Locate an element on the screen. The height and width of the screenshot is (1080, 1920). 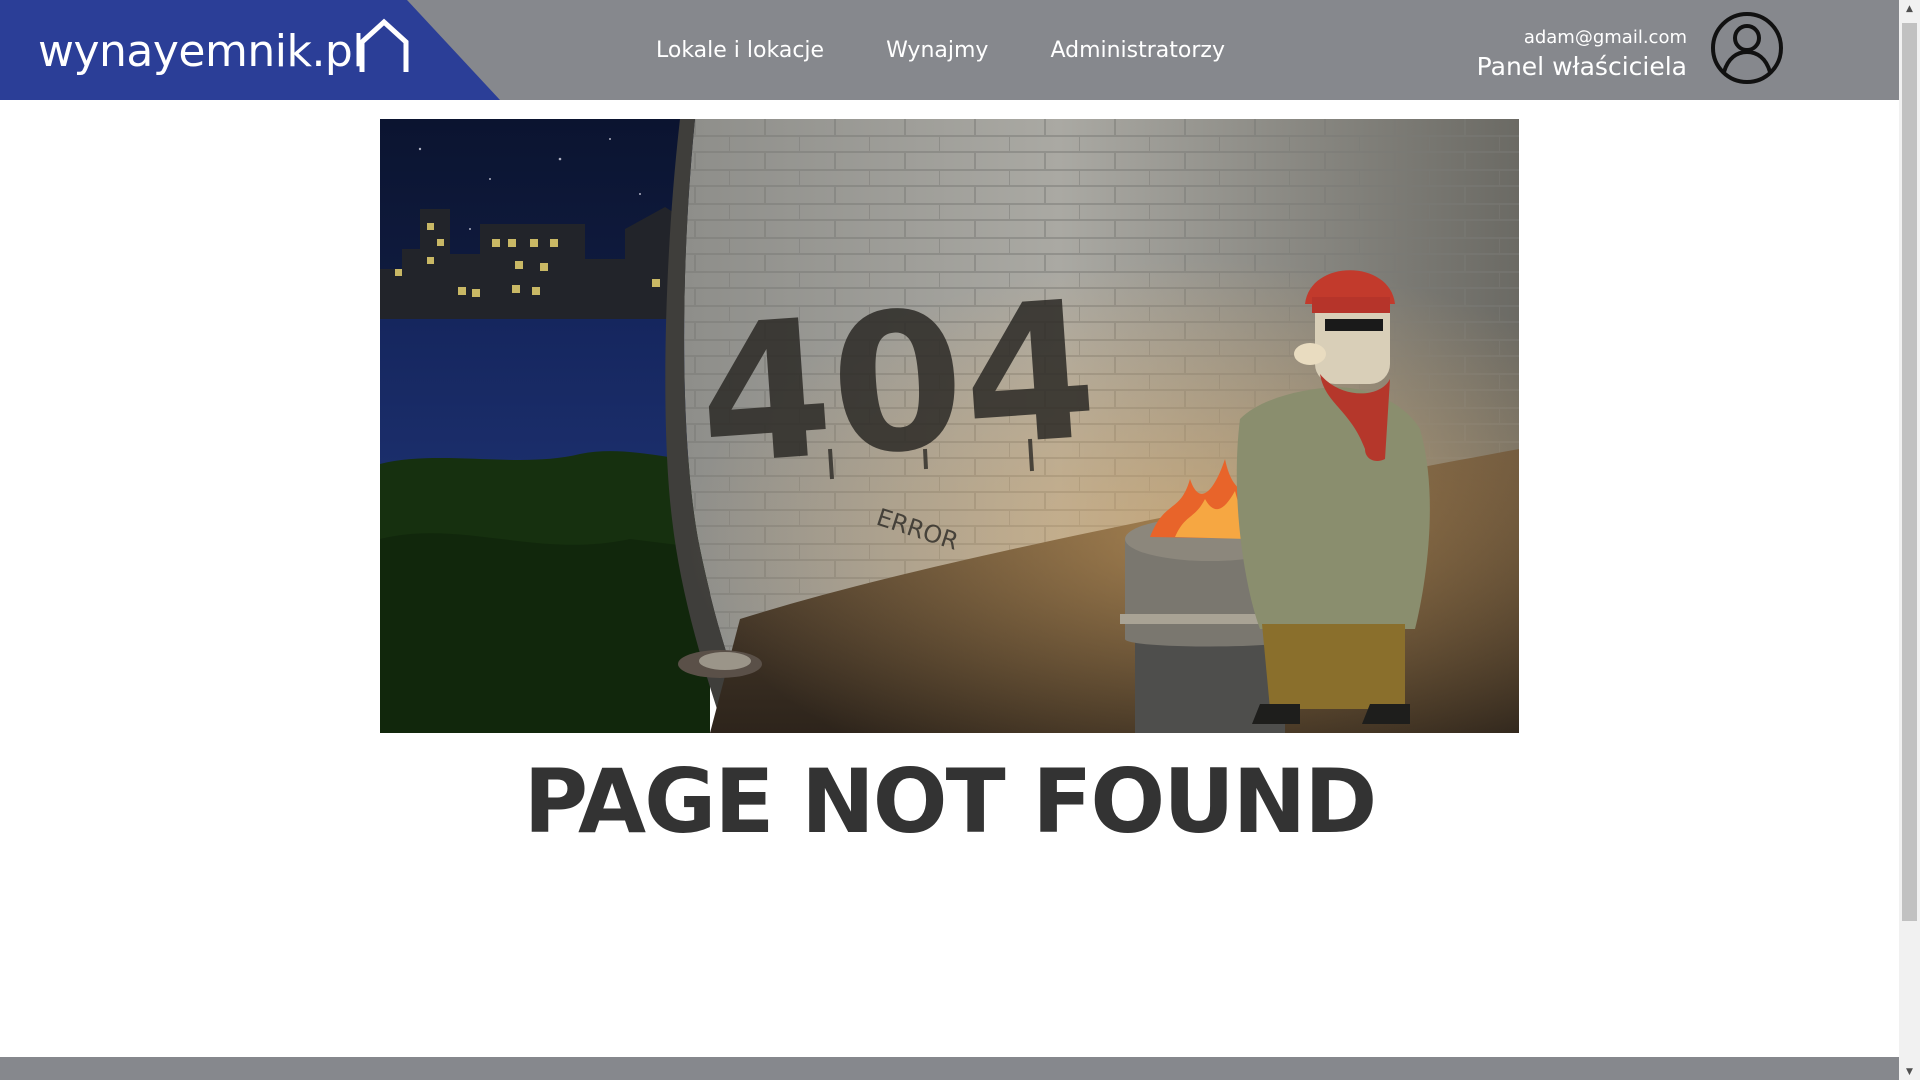
graffiti-404: 404 is located at coordinates (897, 384).